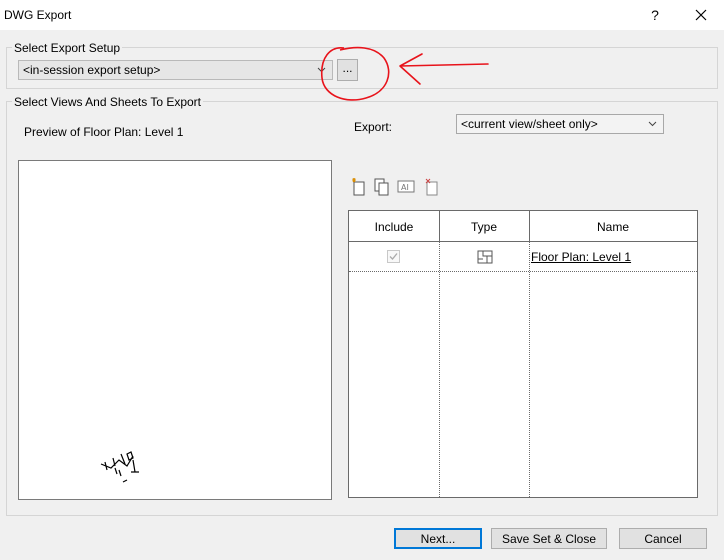  Describe the element at coordinates (549, 538) in the screenshot. I see `save-set-close-button: Save Set & Close` at that location.